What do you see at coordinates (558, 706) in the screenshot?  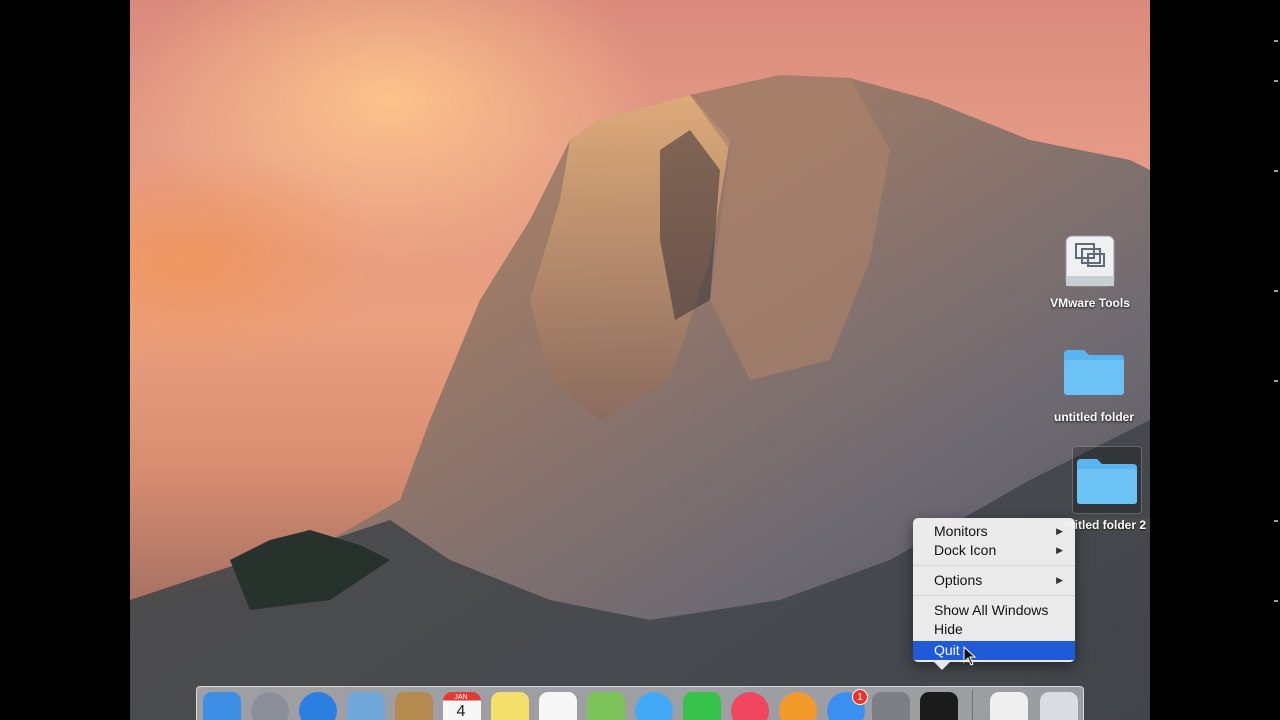 I see `reminders-icon` at bounding box center [558, 706].